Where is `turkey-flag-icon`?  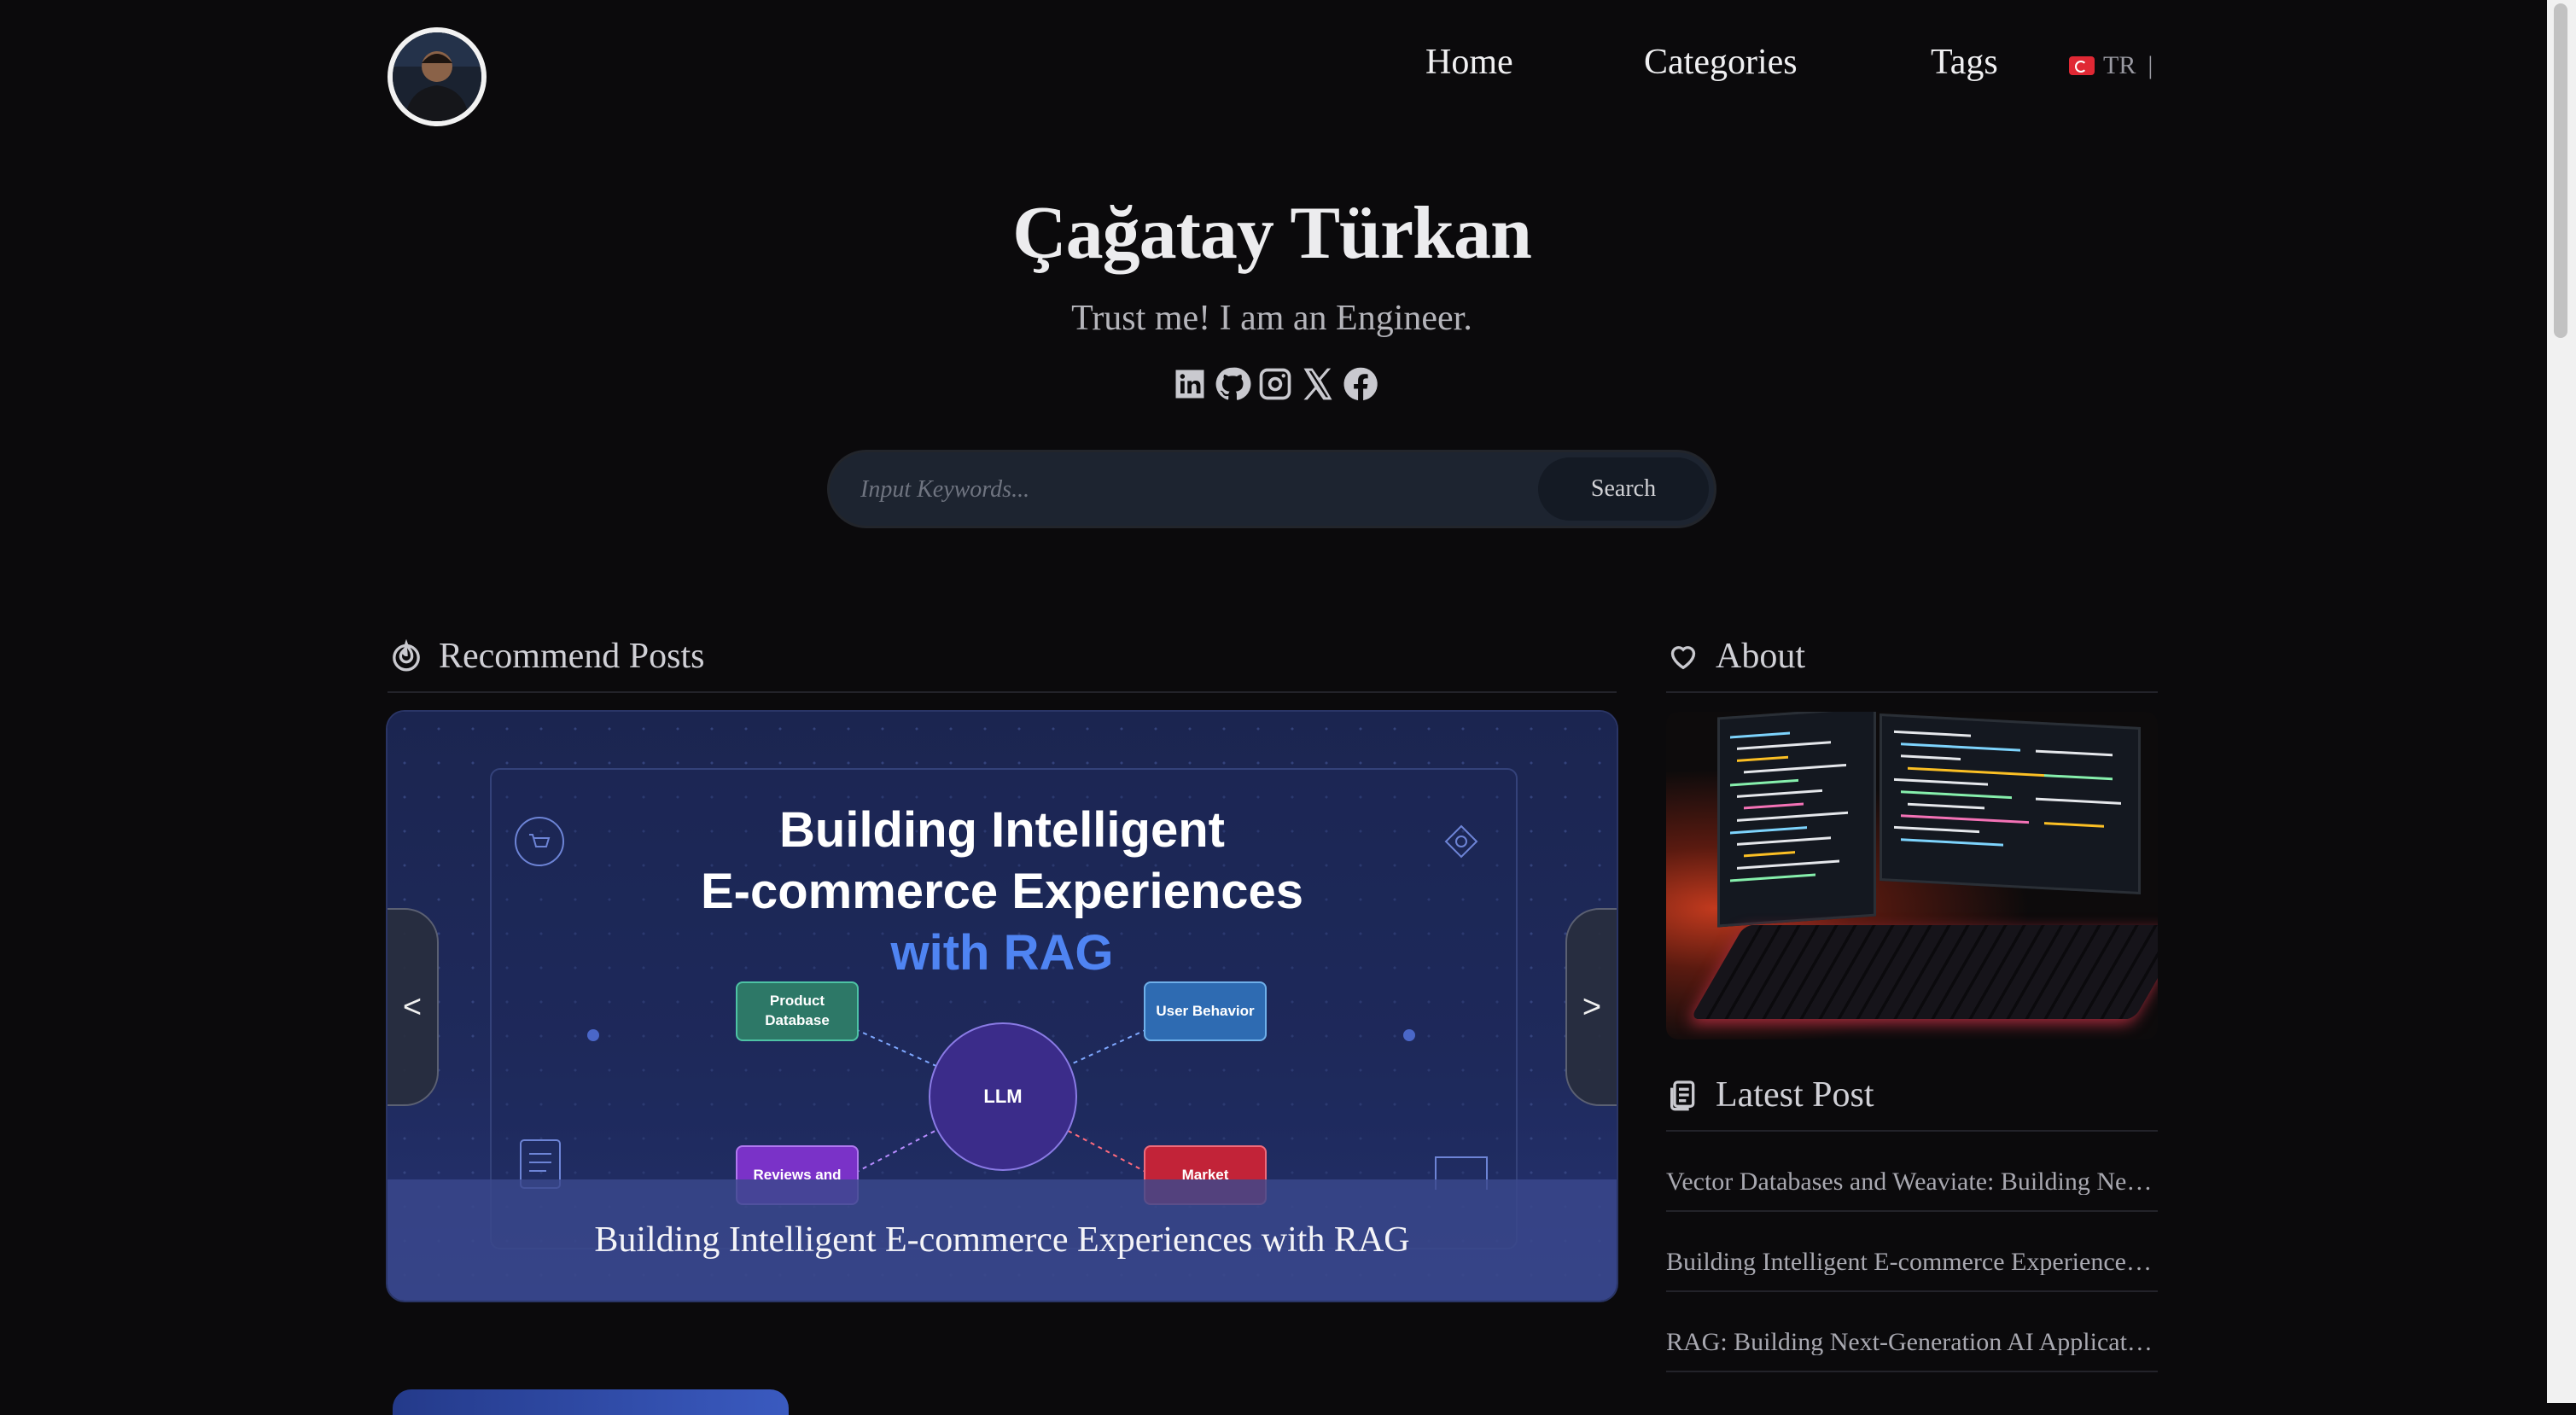
turkey-flag-icon is located at coordinates (2082, 65).